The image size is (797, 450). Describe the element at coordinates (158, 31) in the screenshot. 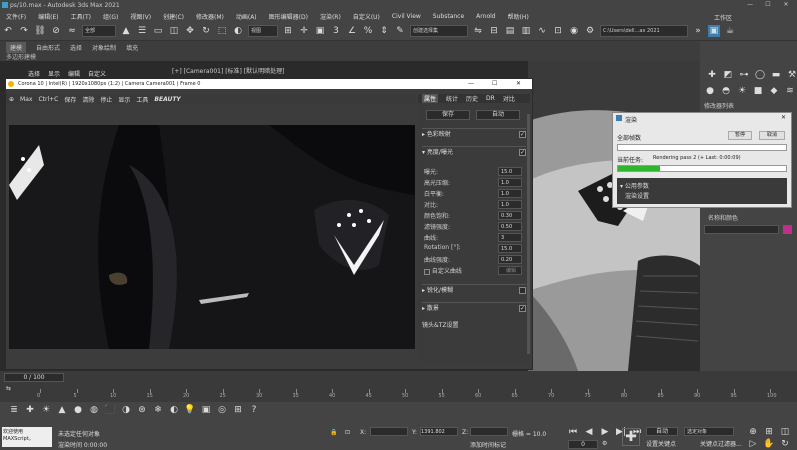

I see `rect-selection-icon: ▭` at that location.